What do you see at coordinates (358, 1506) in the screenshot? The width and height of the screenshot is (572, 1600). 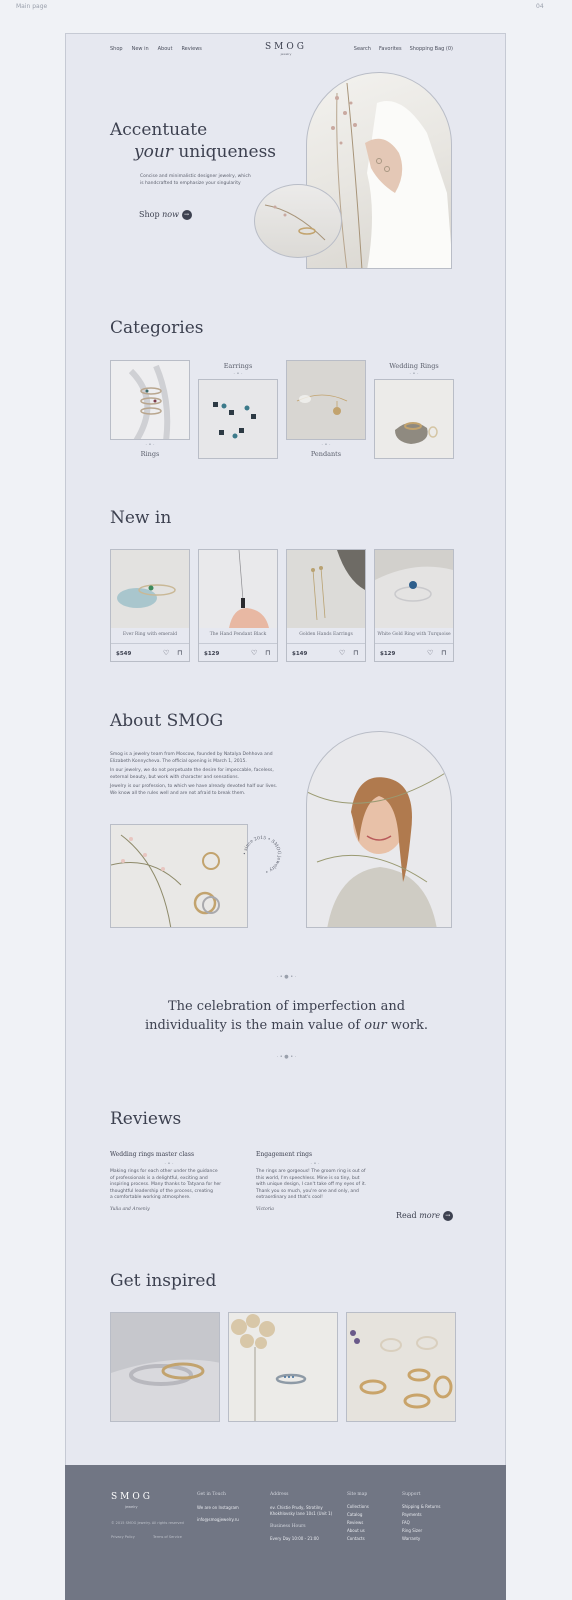 I see `footer-sitemap-link: Collections` at bounding box center [358, 1506].